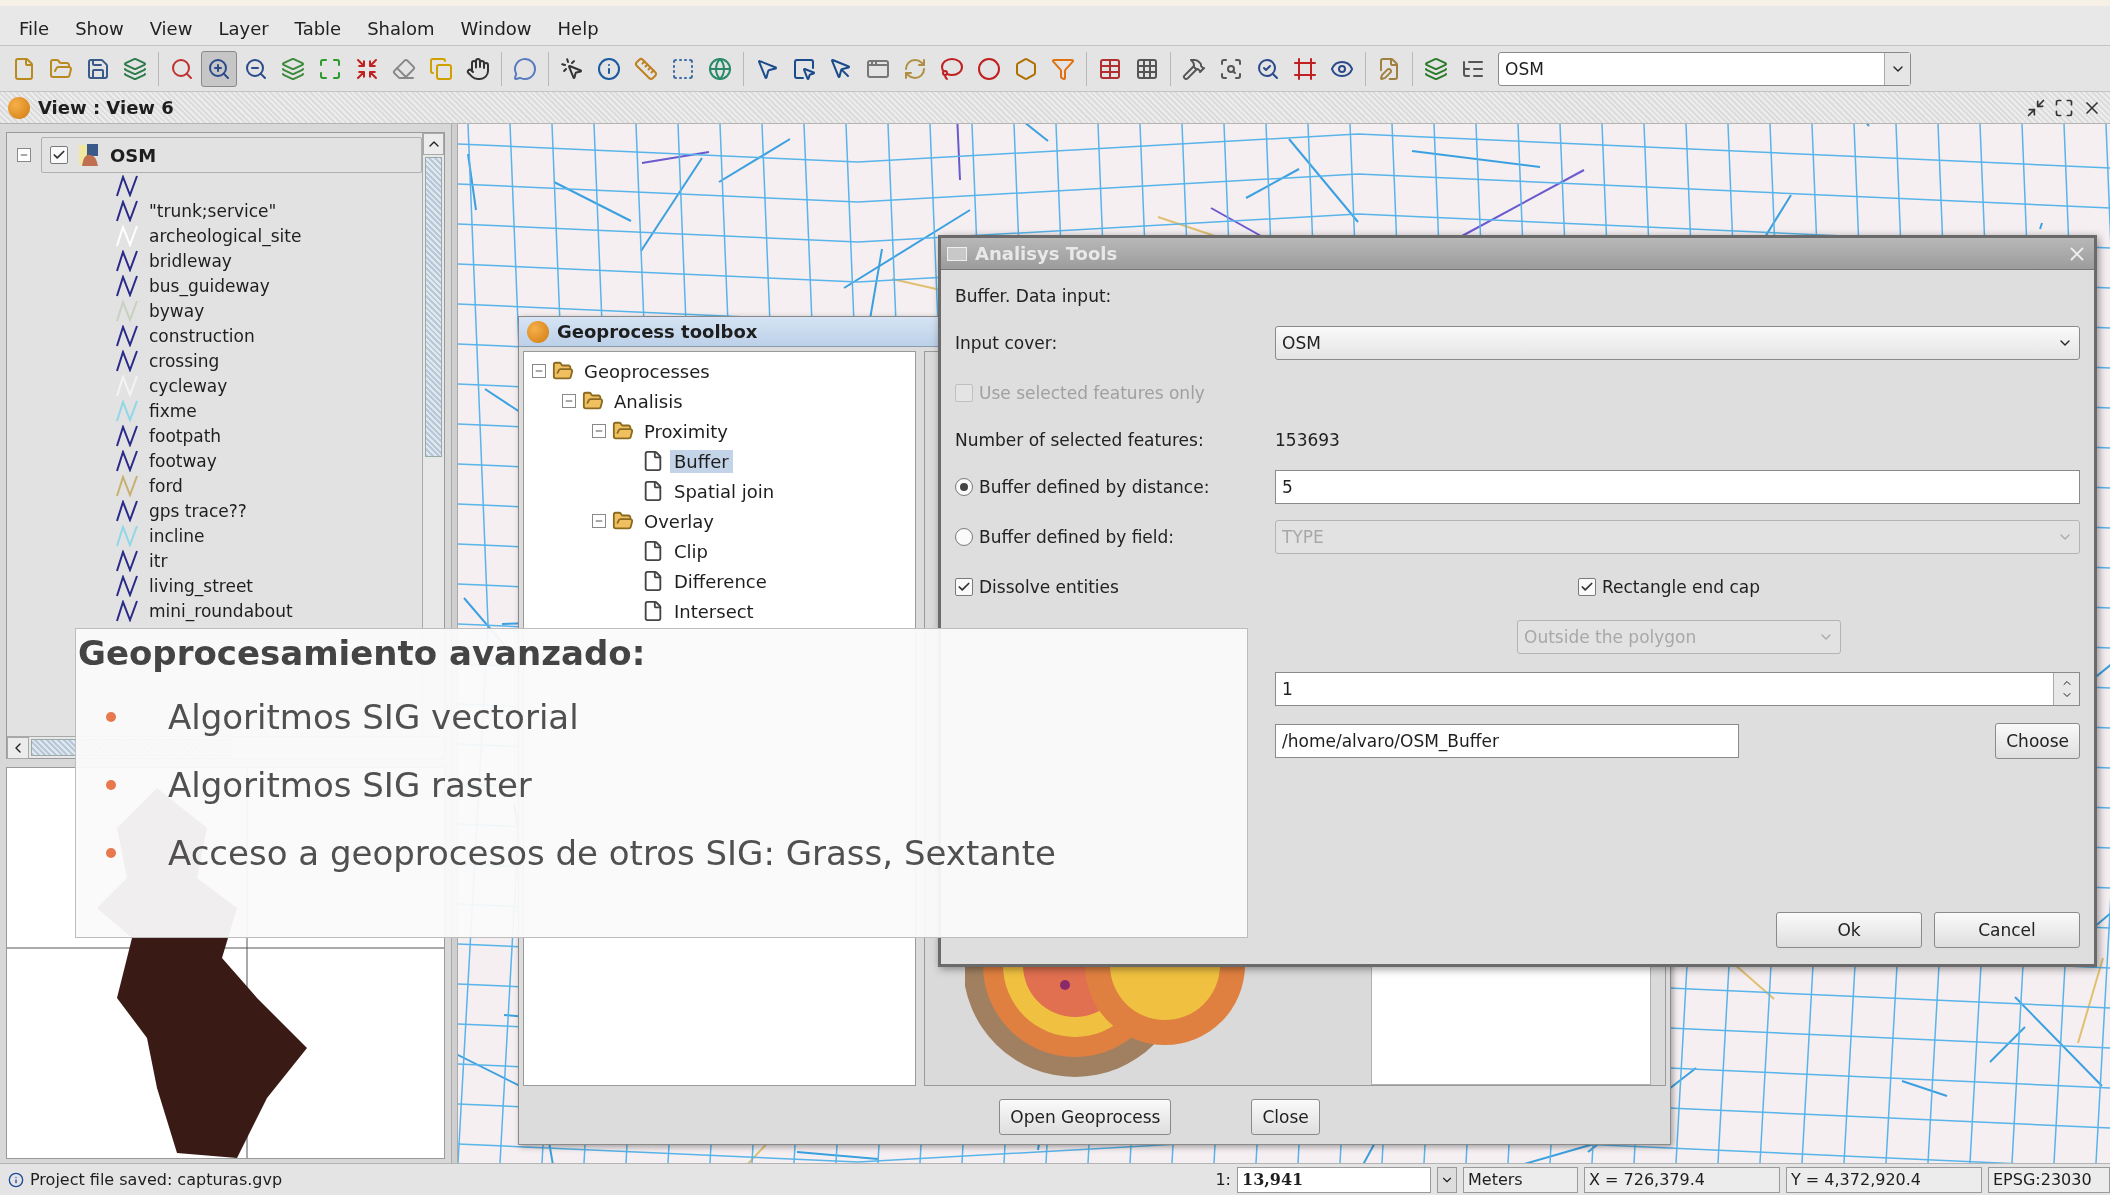 The height and width of the screenshot is (1195, 2110). Describe the element at coordinates (1077, 537) in the screenshot. I see `radio-label: Buffer defined by field:` at that location.